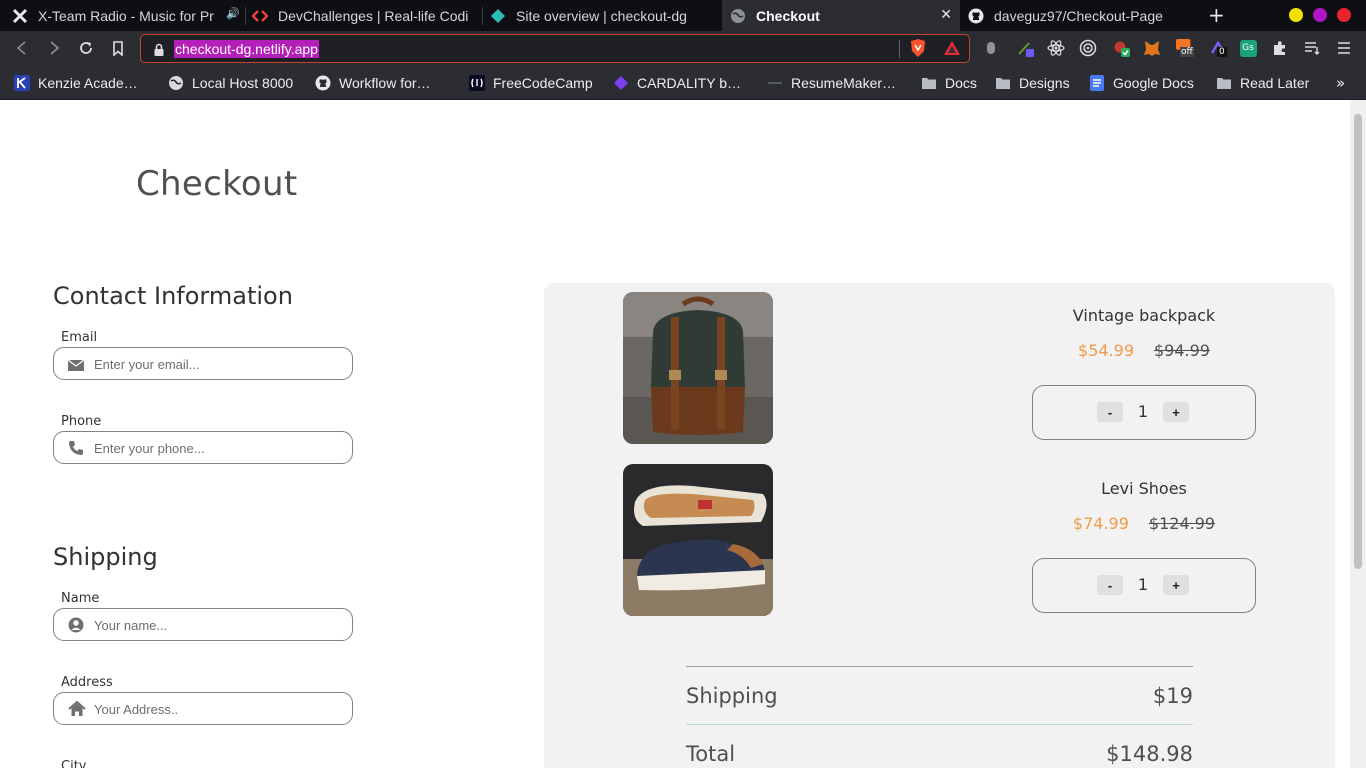 The width and height of the screenshot is (1366, 768). I want to click on price-row: $54.99 $94.99, so click(1144, 350).